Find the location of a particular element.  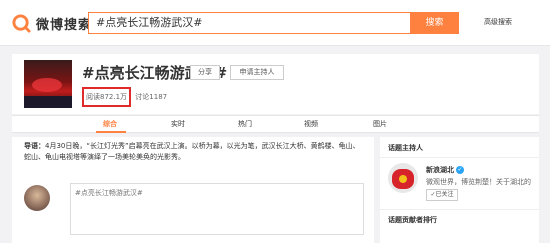

read-count: 阅读872.1万 is located at coordinates (107, 97).